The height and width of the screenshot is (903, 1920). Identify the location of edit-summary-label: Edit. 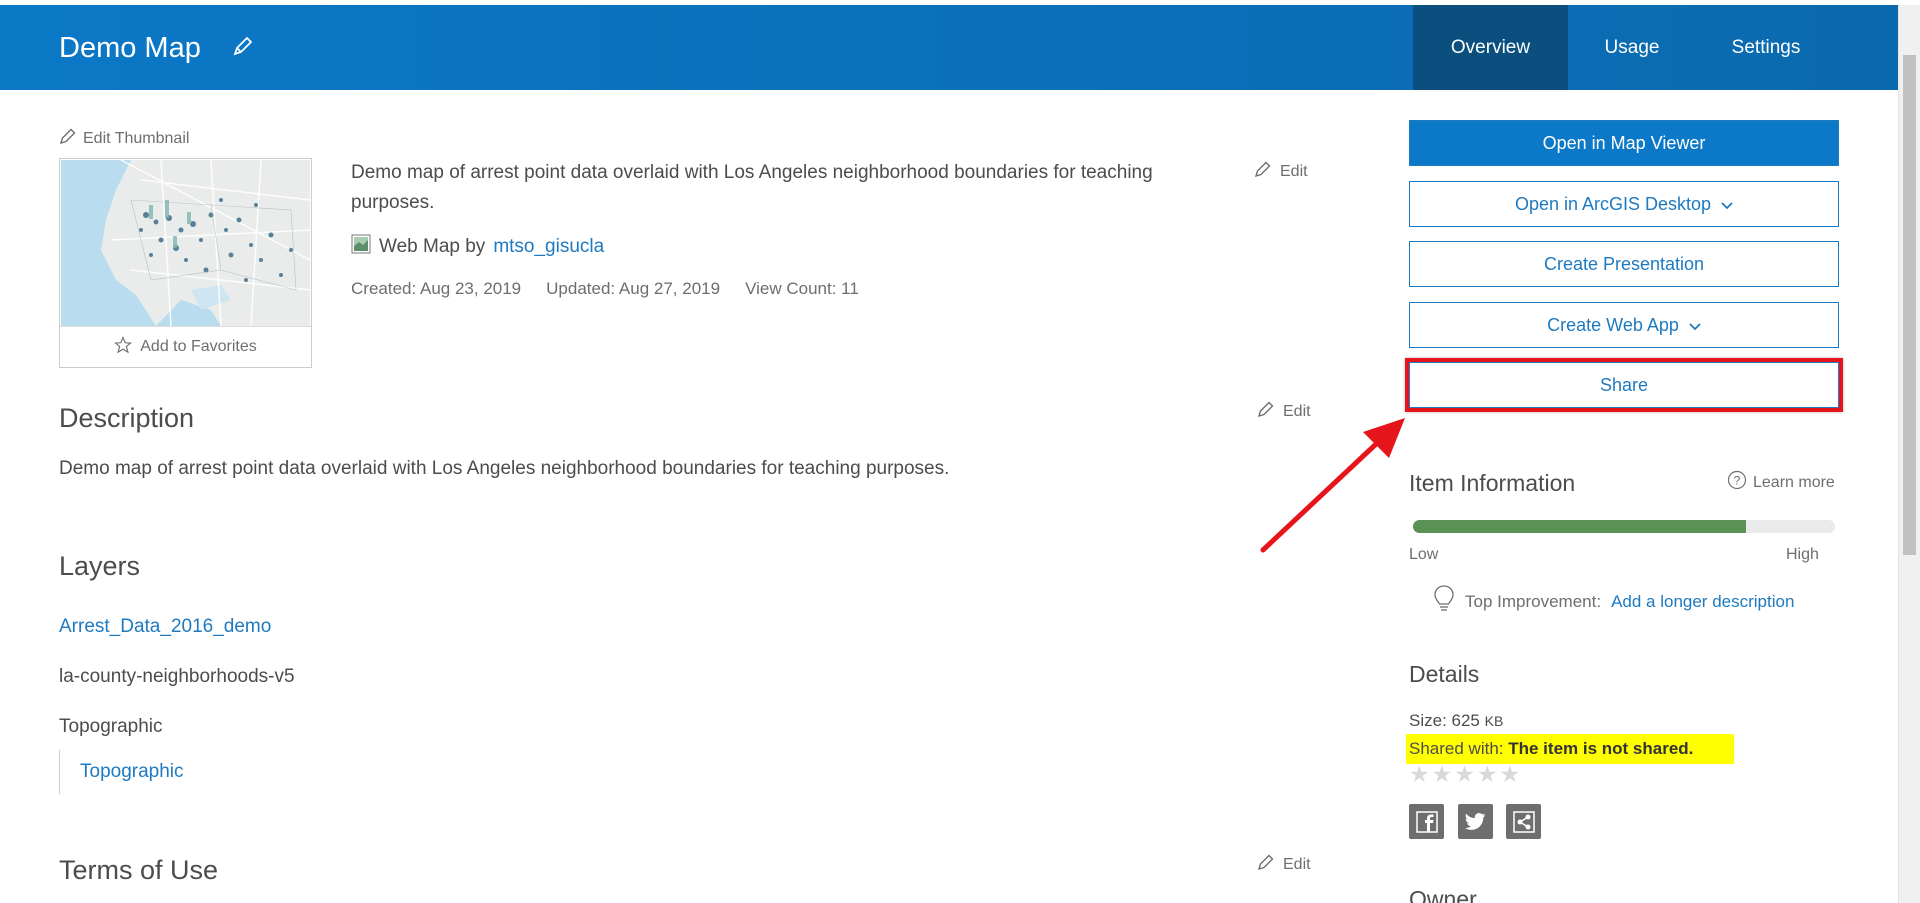
(1294, 171).